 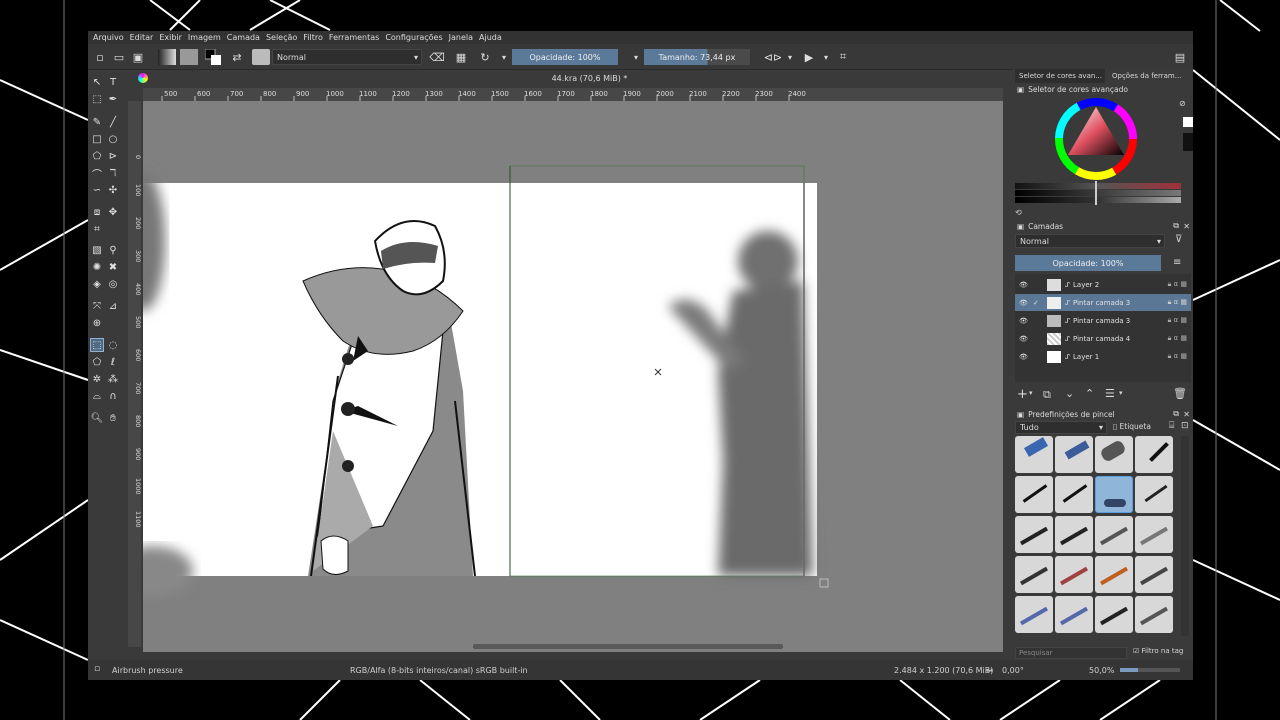 What do you see at coordinates (97, 99) in the screenshot?
I see `edit-shapes-icon: ⬚` at bounding box center [97, 99].